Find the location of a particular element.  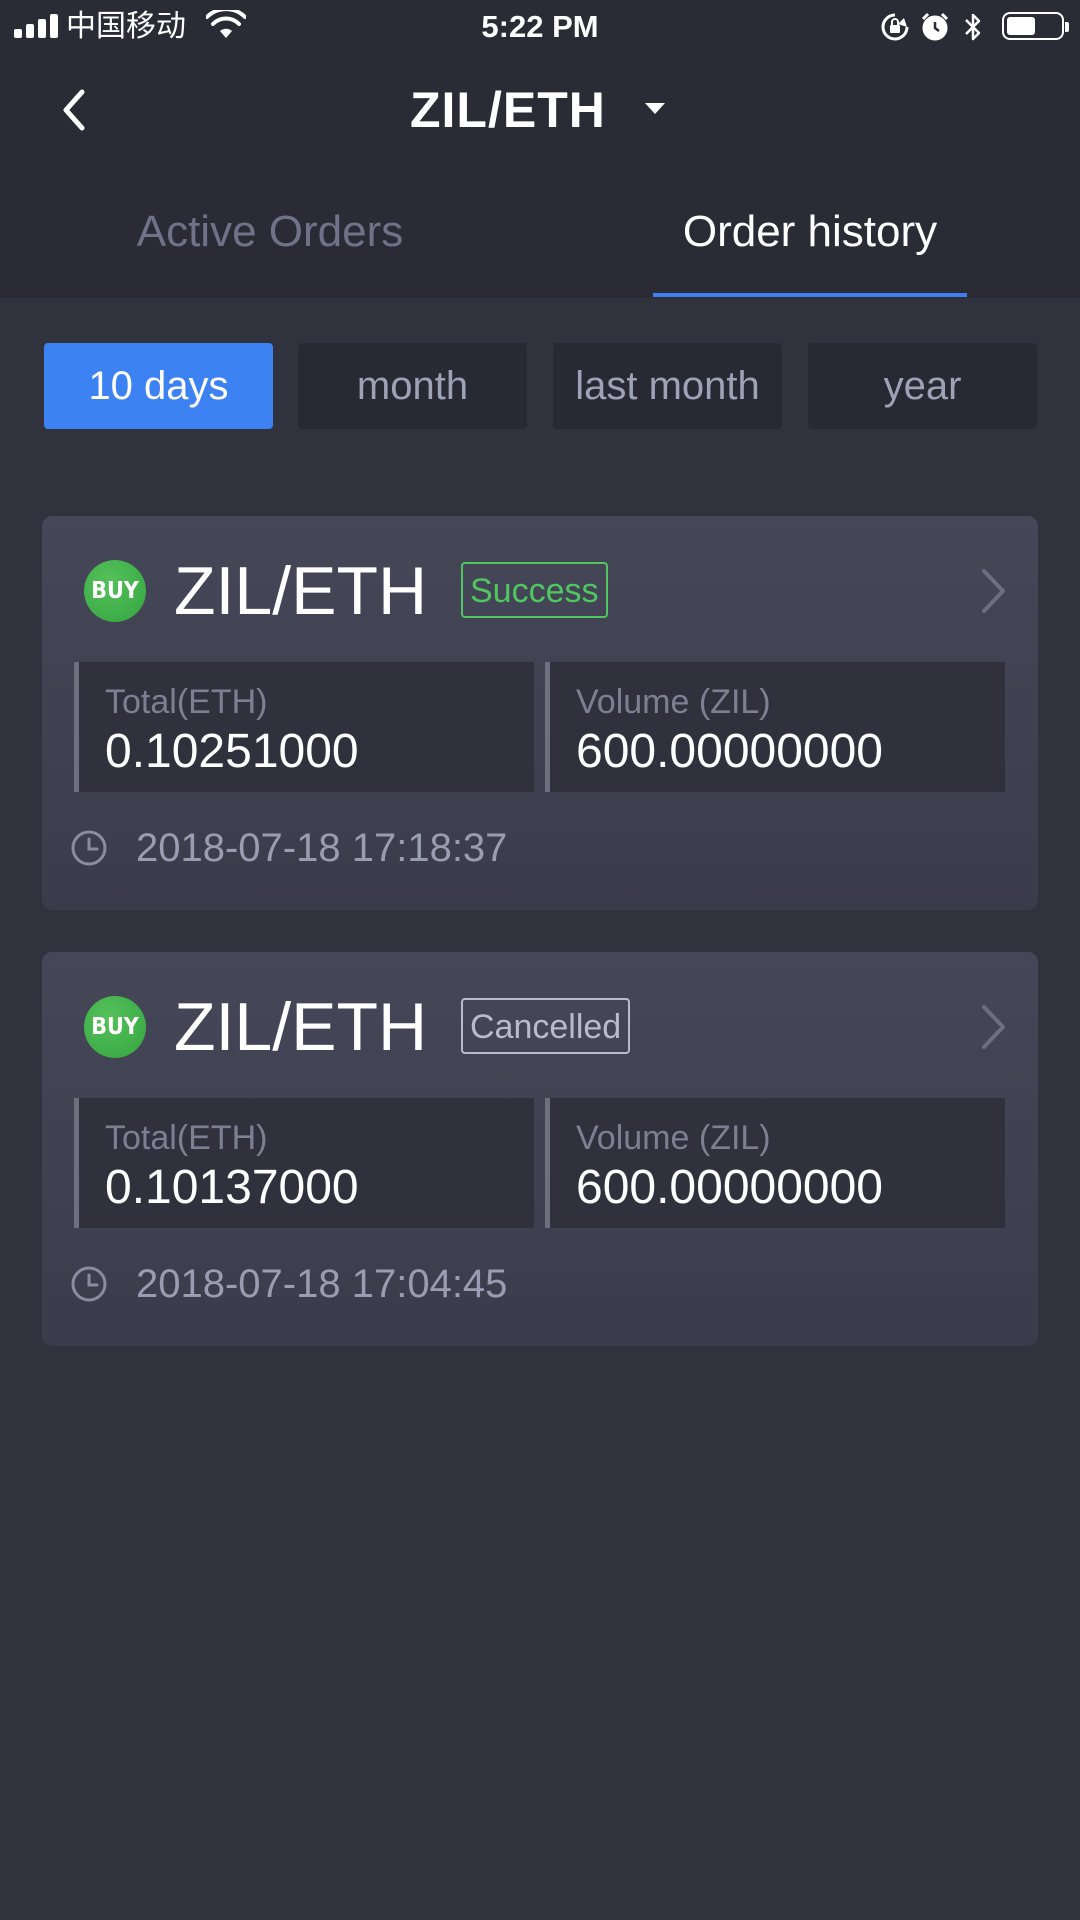

filter-month: month is located at coordinates (412, 386).